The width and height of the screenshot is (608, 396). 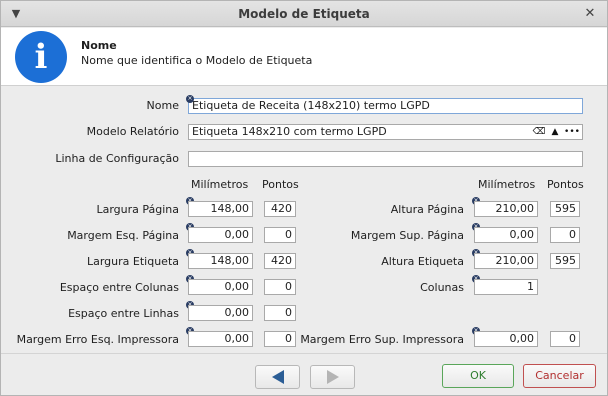 What do you see at coordinates (565, 339) in the screenshot?
I see `margem-erro-sup-pts: 0` at bounding box center [565, 339].